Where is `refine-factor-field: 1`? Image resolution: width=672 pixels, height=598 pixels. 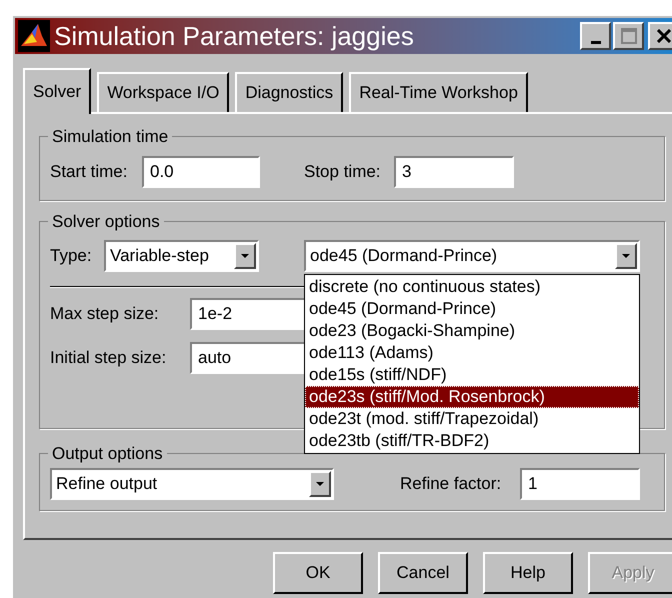
refine-factor-field: 1 is located at coordinates (580, 484).